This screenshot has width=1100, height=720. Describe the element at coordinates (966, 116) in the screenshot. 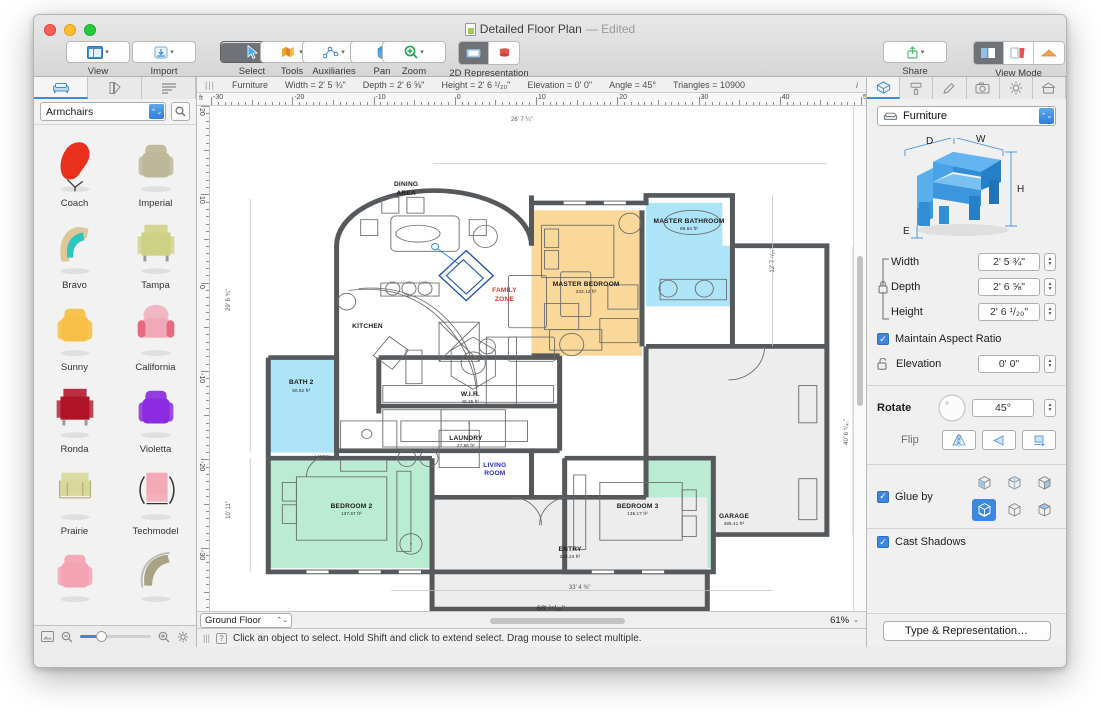

I see `object-type-popup: Furniture ⌃⌄` at that location.